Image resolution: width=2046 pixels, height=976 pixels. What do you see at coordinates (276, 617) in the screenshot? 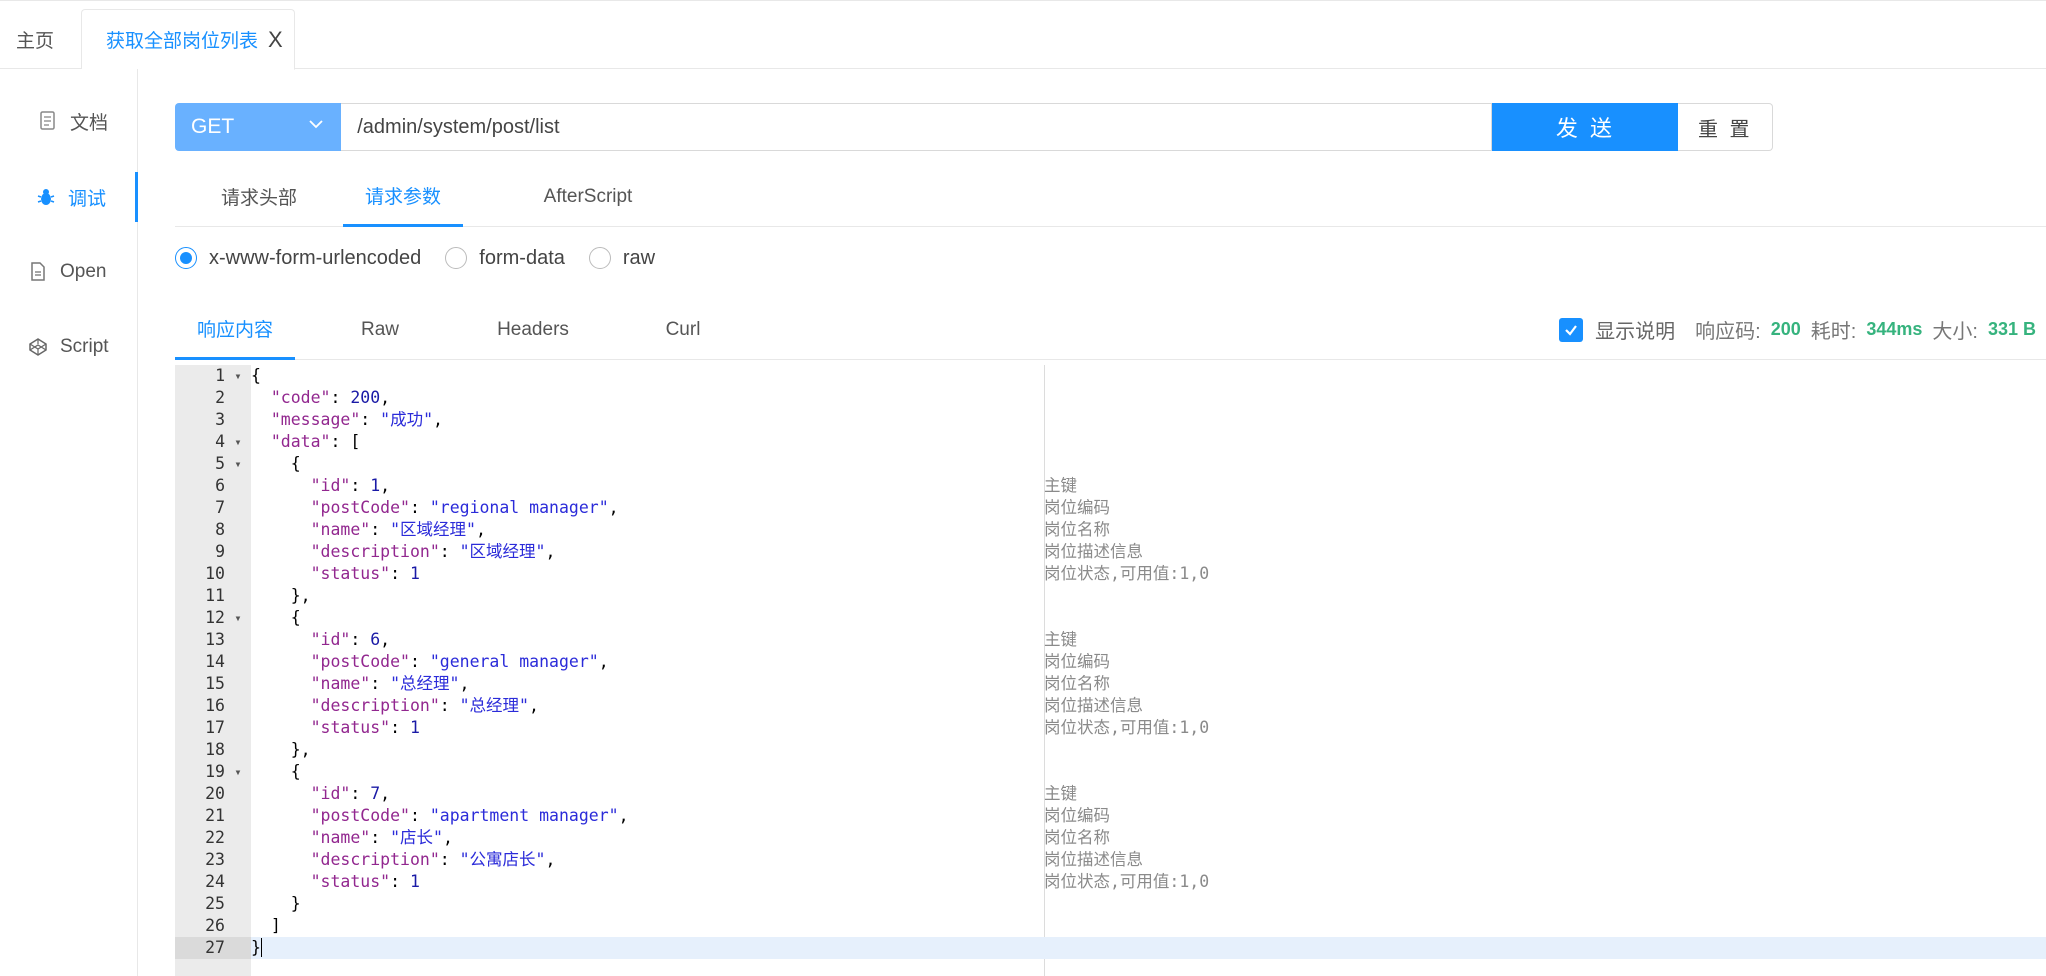
I see `code-text: {` at bounding box center [276, 617].